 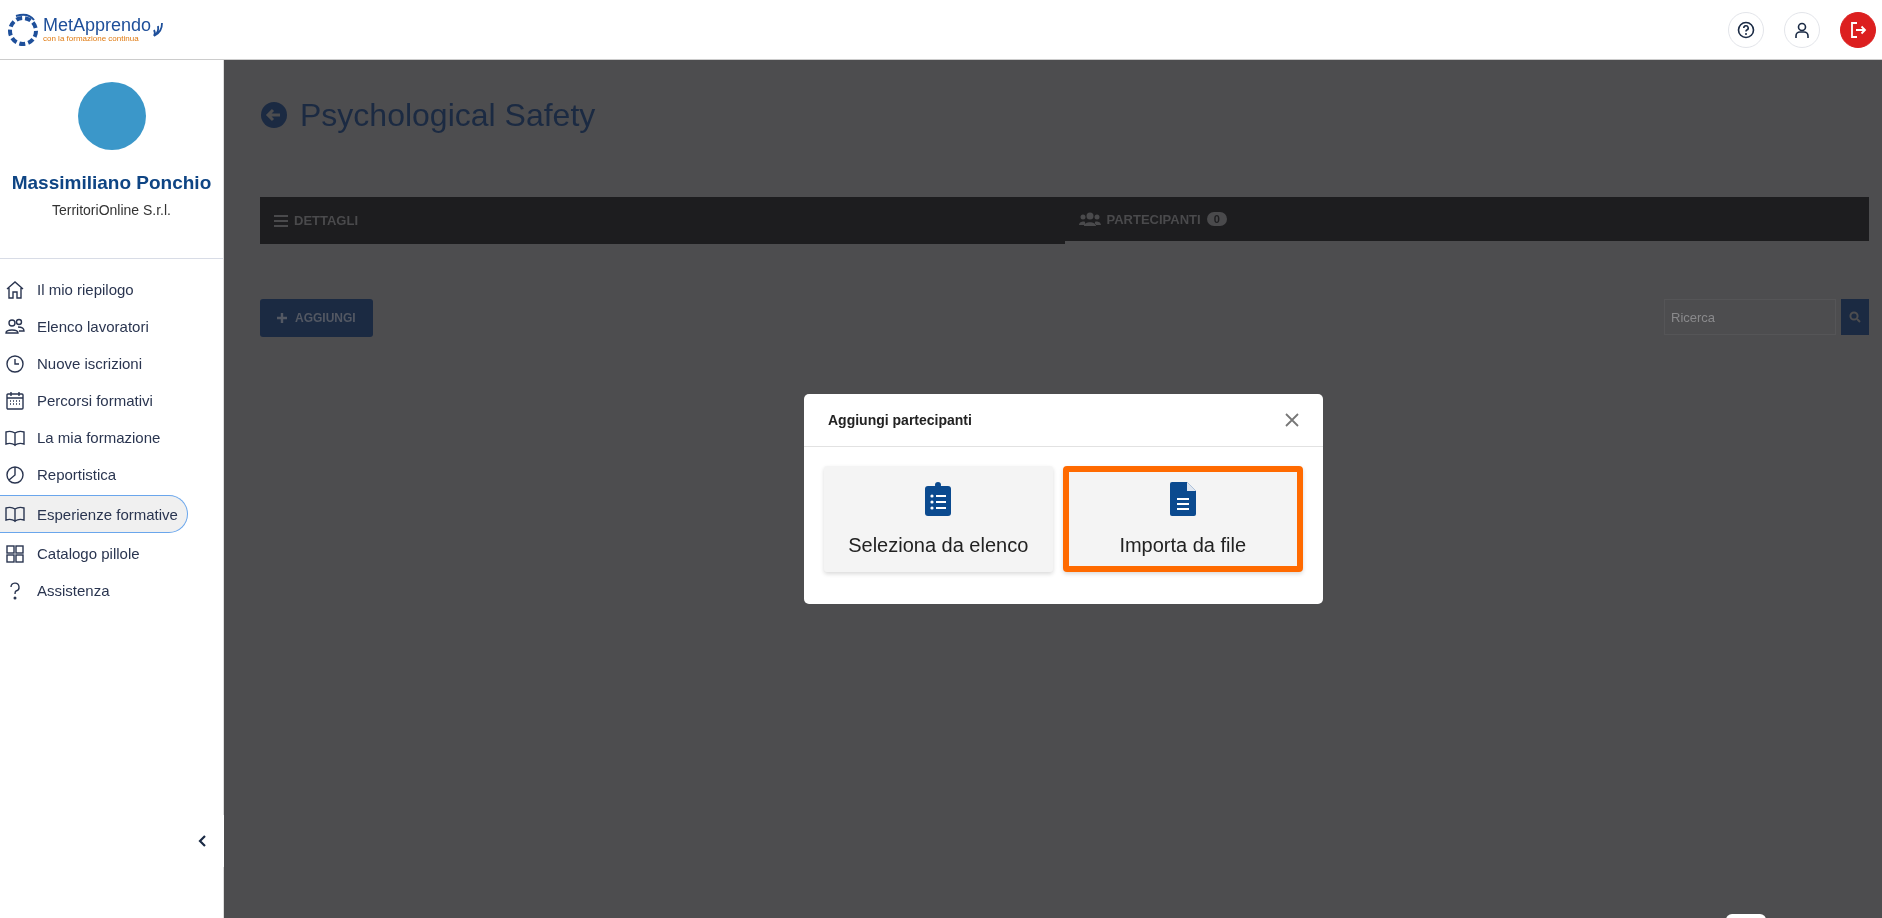 What do you see at coordinates (94, 437) in the screenshot?
I see `nav-item: La mia formazione` at bounding box center [94, 437].